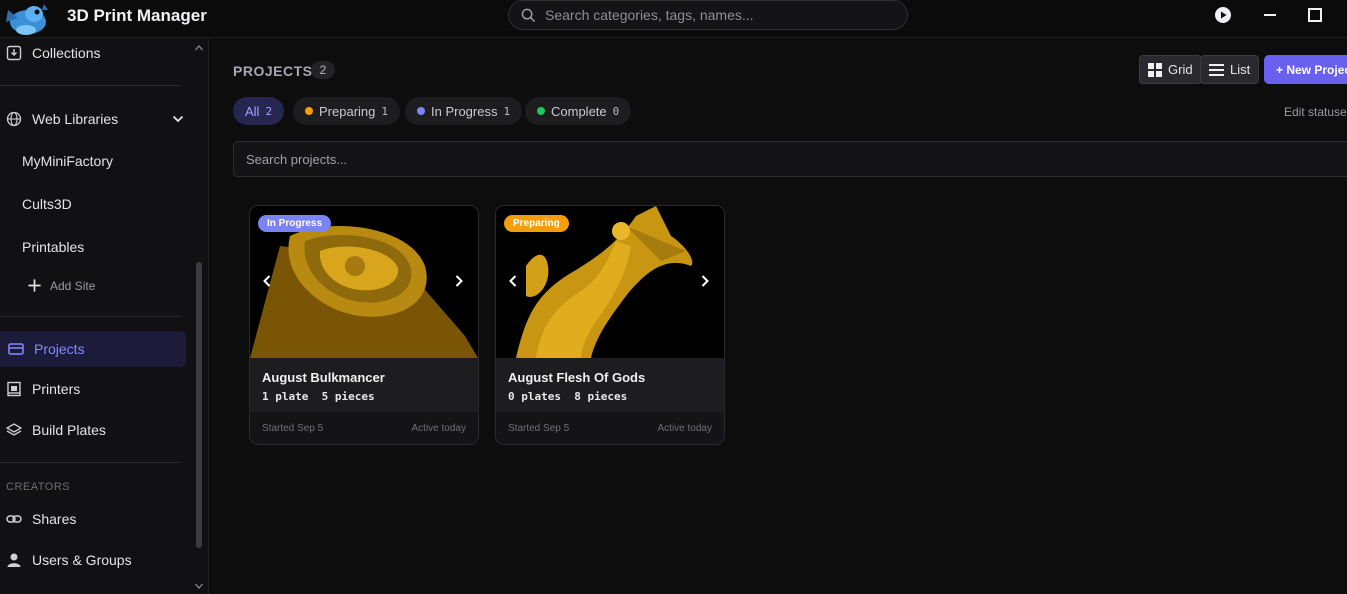  I want to click on global-search-input, so click(720, 15).